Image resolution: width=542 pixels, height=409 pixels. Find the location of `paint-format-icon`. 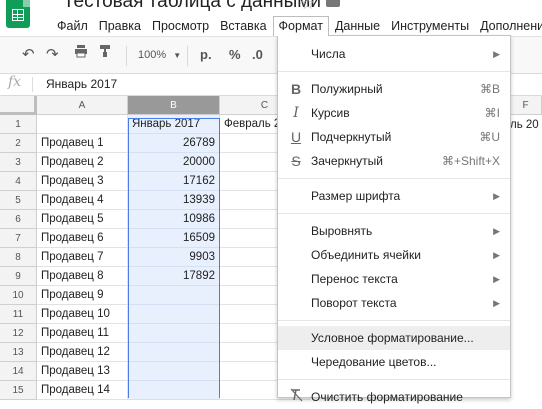

paint-format-icon is located at coordinates (105, 52).